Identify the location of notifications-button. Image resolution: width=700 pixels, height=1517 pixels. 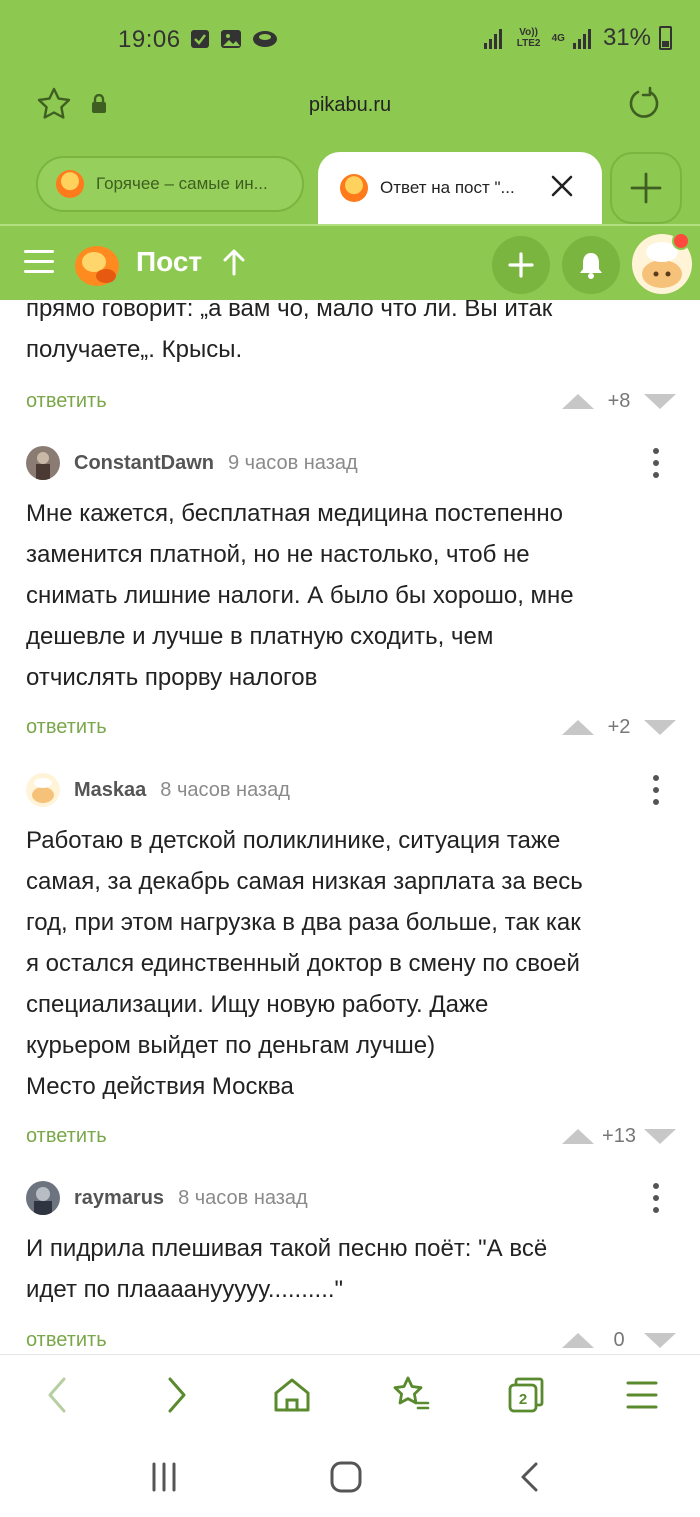
(591, 265).